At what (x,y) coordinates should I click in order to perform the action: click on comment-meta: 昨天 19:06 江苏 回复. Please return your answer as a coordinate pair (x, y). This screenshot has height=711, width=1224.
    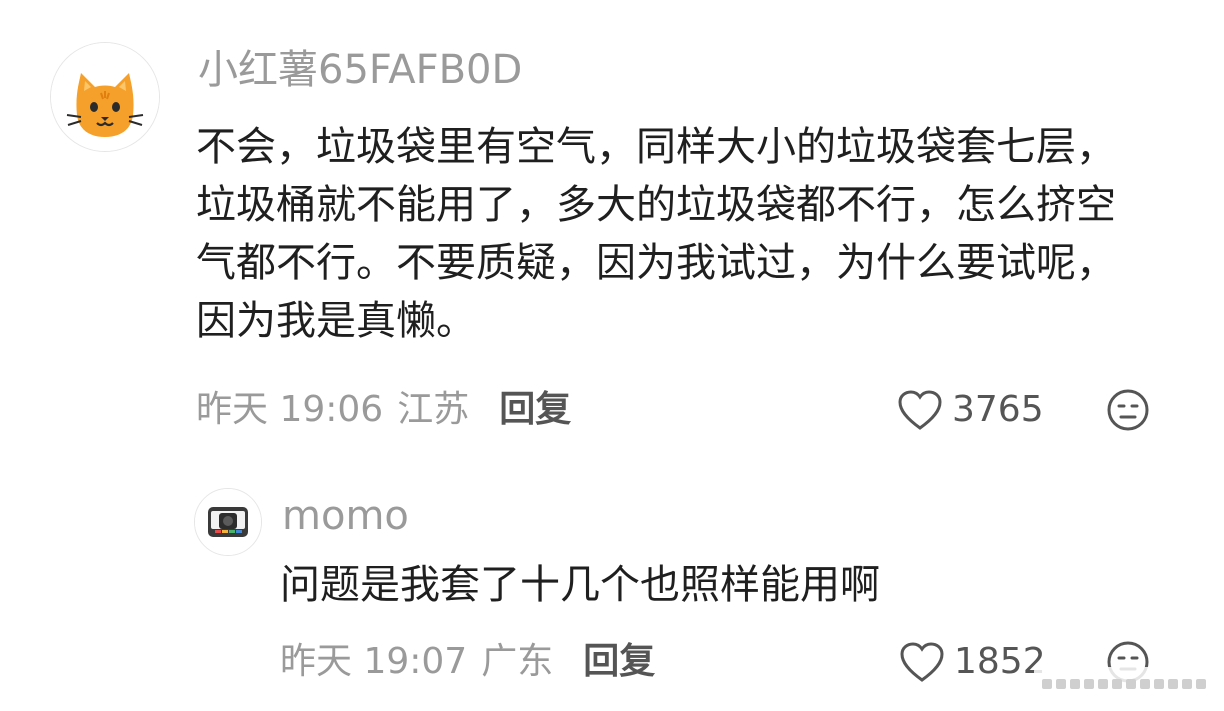
    Looking at the image, I should click on (383, 410).